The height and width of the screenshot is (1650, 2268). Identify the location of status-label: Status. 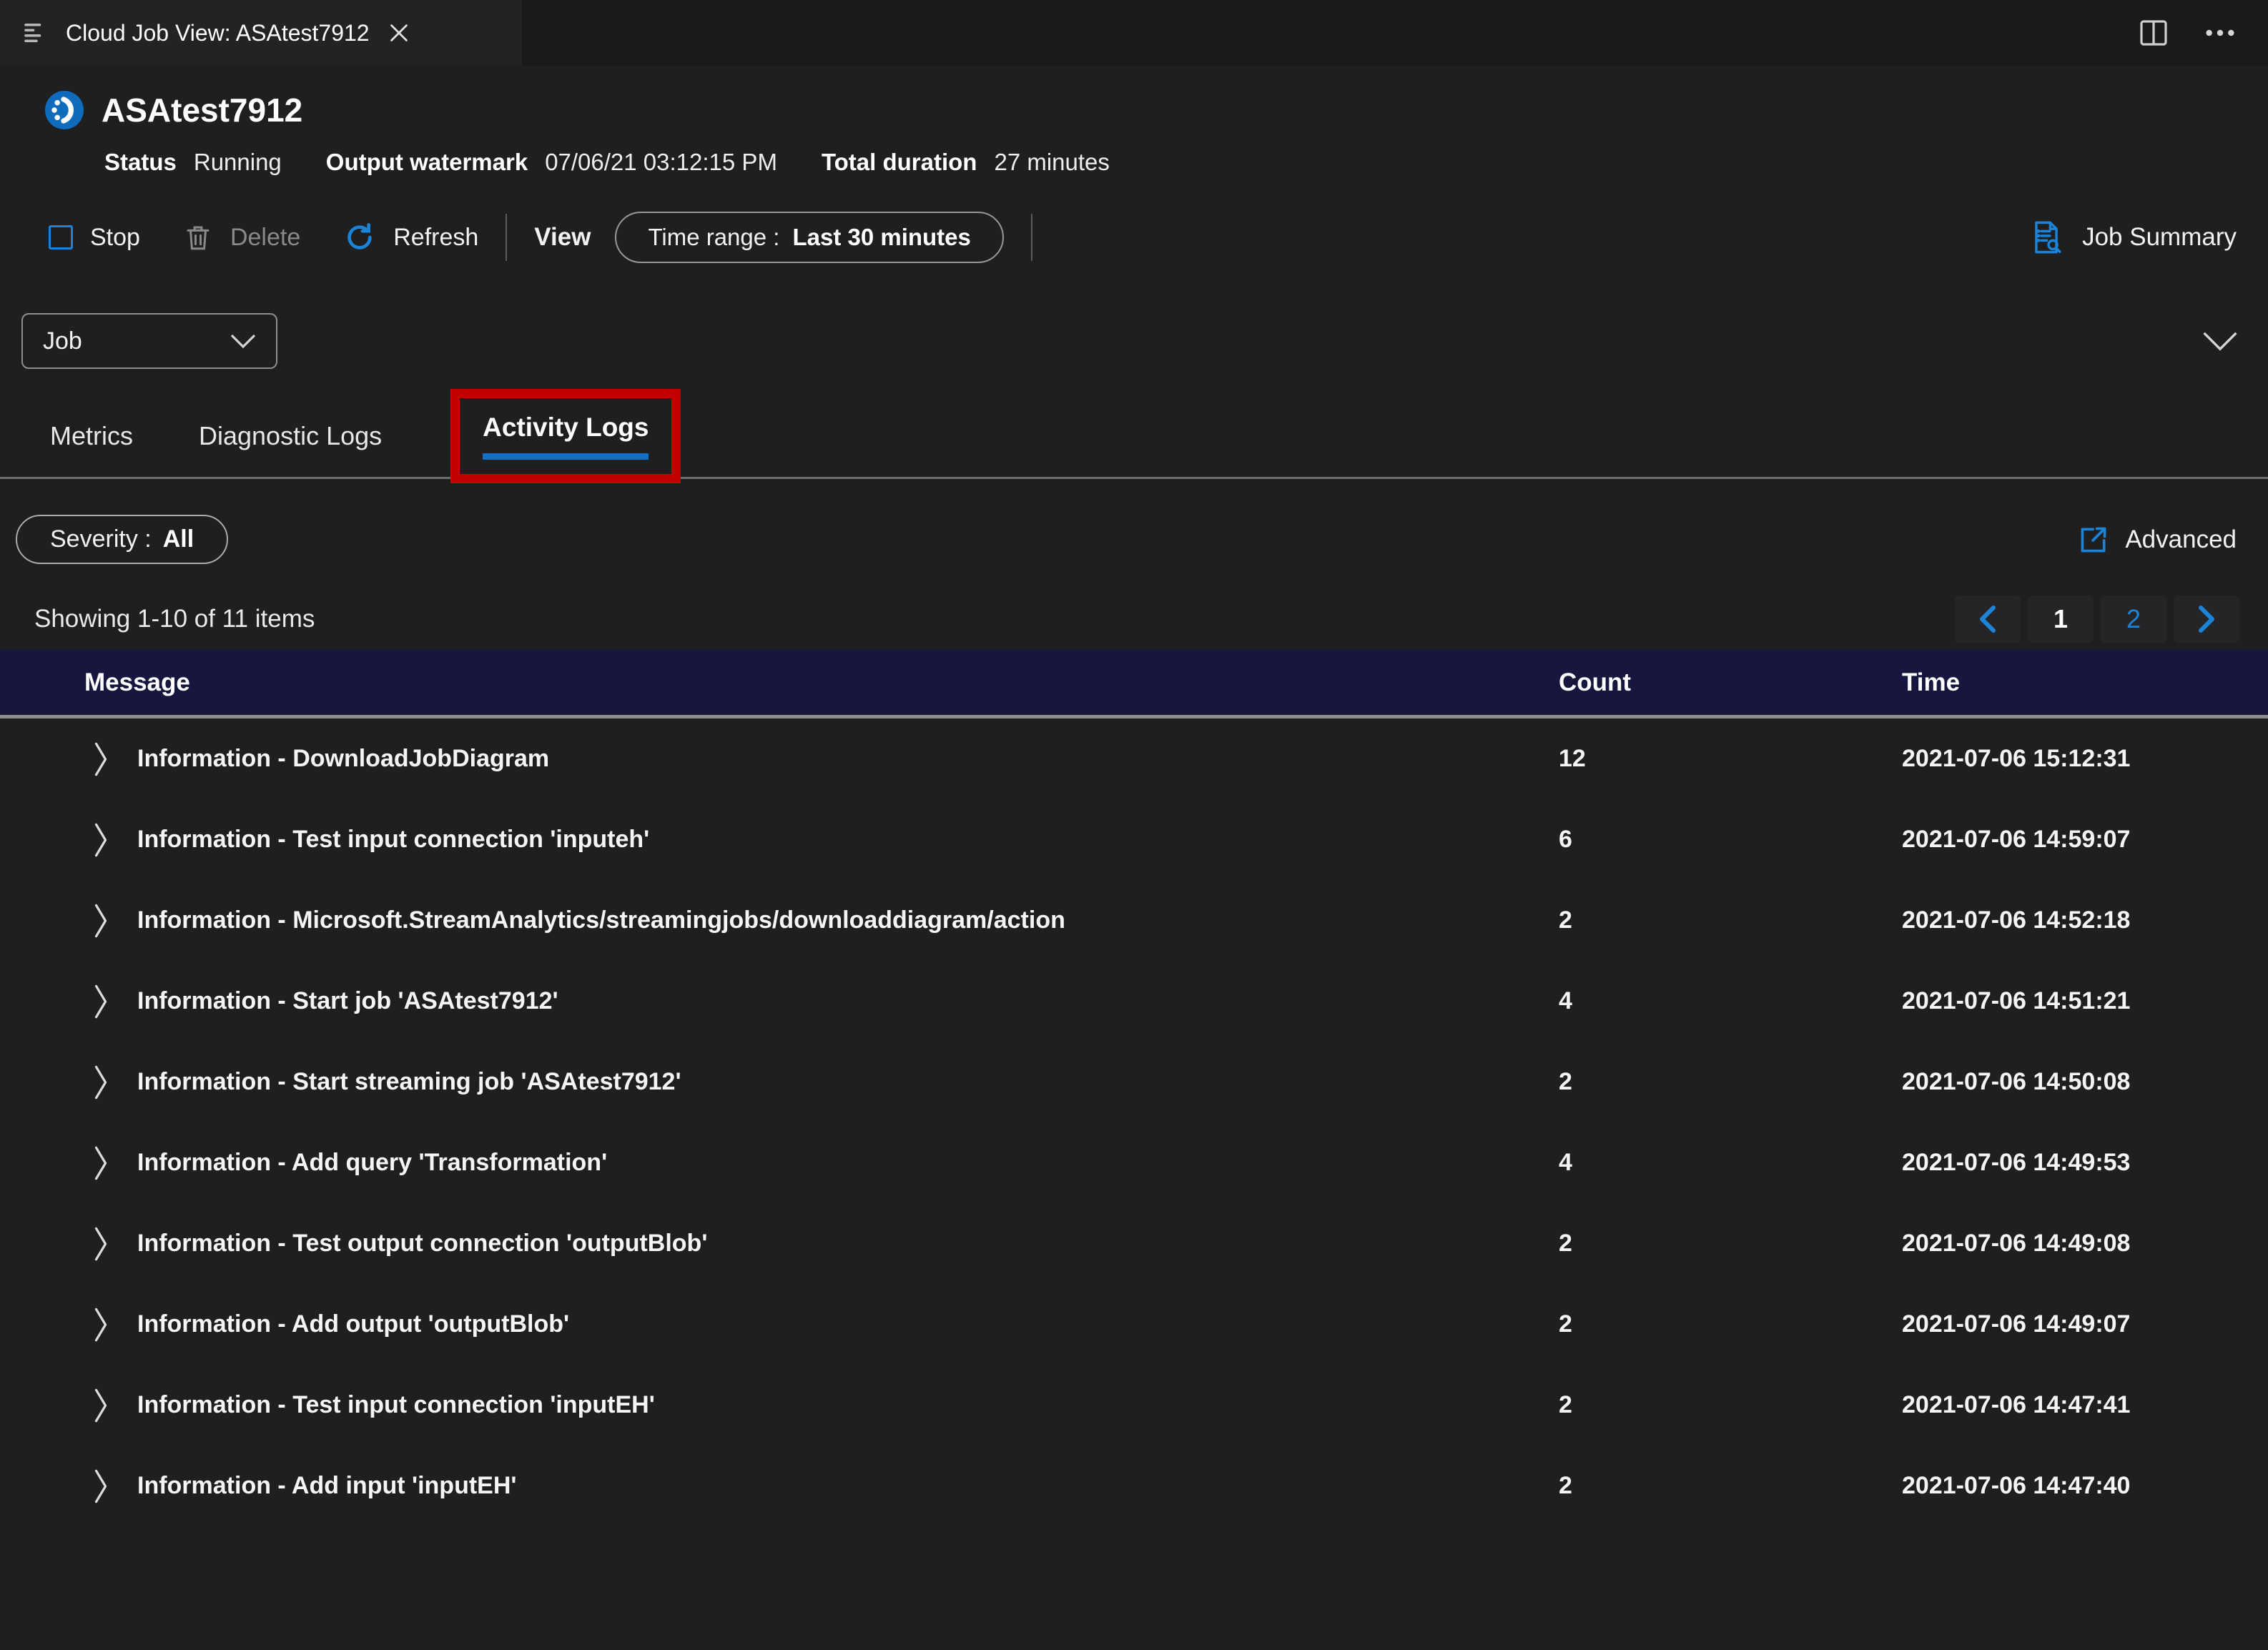
(140, 162).